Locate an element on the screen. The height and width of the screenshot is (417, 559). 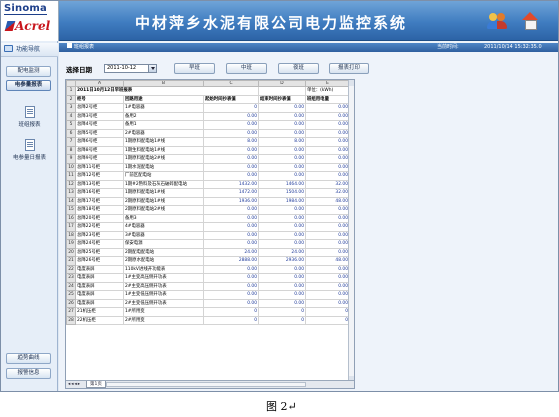
table-cell: 1984.00 is located at coordinates (282, 201).